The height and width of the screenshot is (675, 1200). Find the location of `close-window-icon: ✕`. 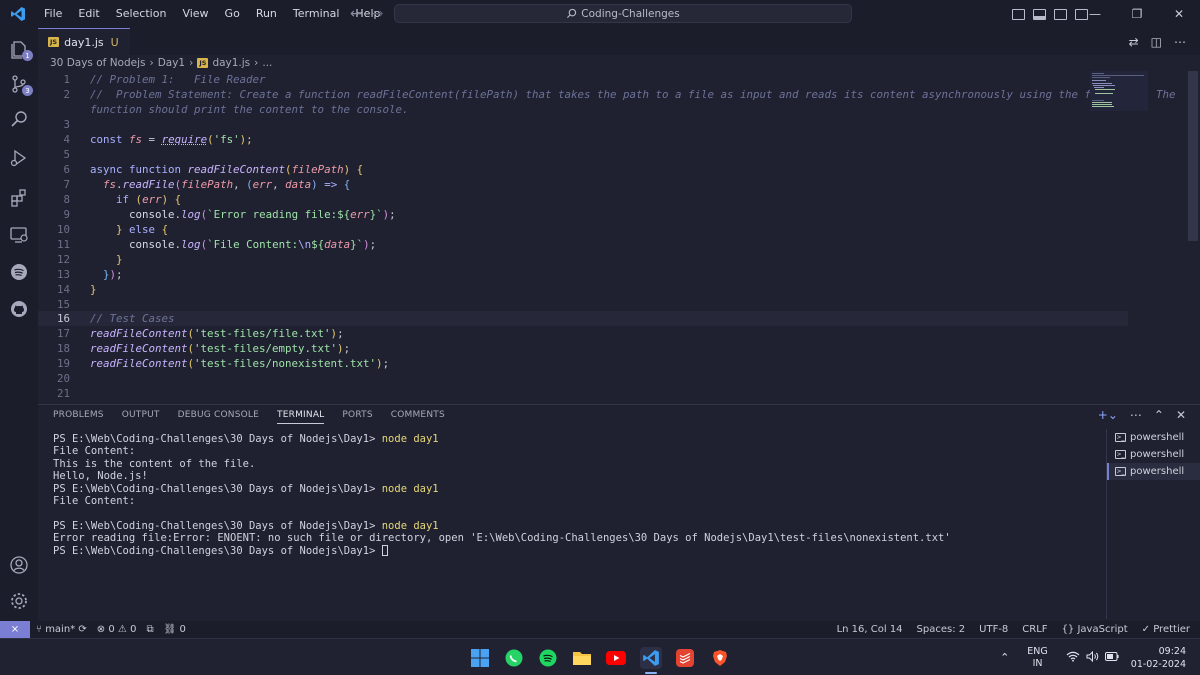

close-window-icon: ✕ is located at coordinates (1179, 14).